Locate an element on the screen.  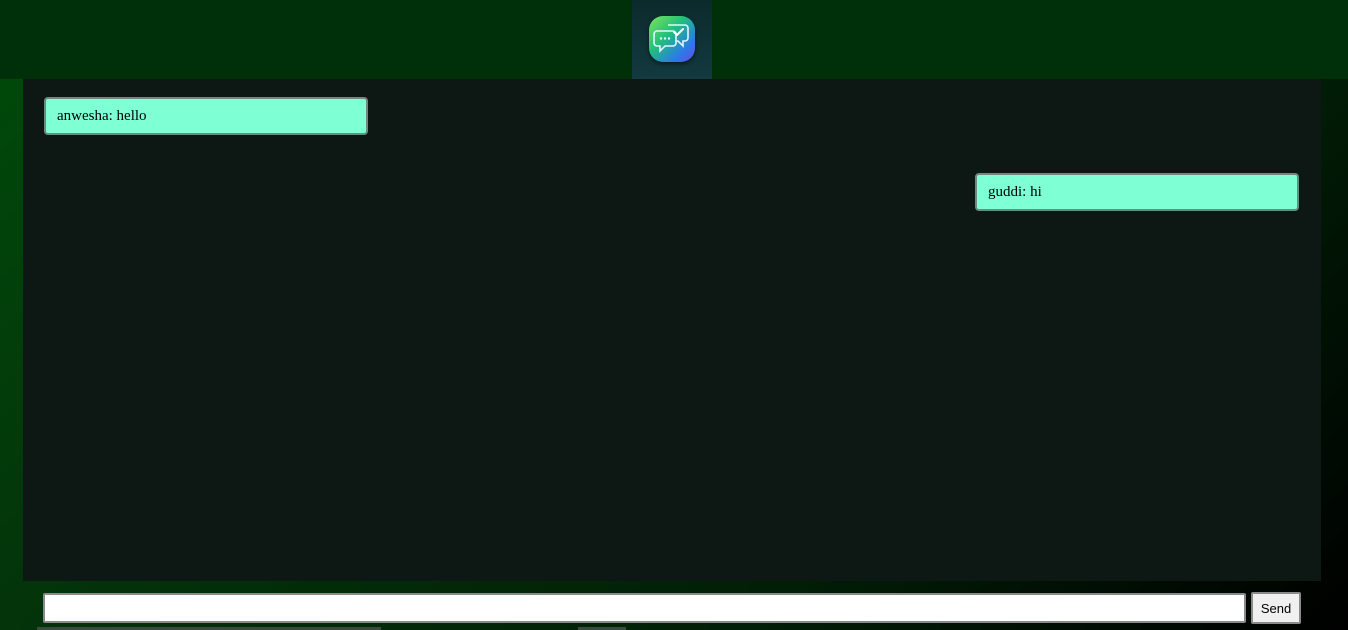
message-input is located at coordinates (644, 608).